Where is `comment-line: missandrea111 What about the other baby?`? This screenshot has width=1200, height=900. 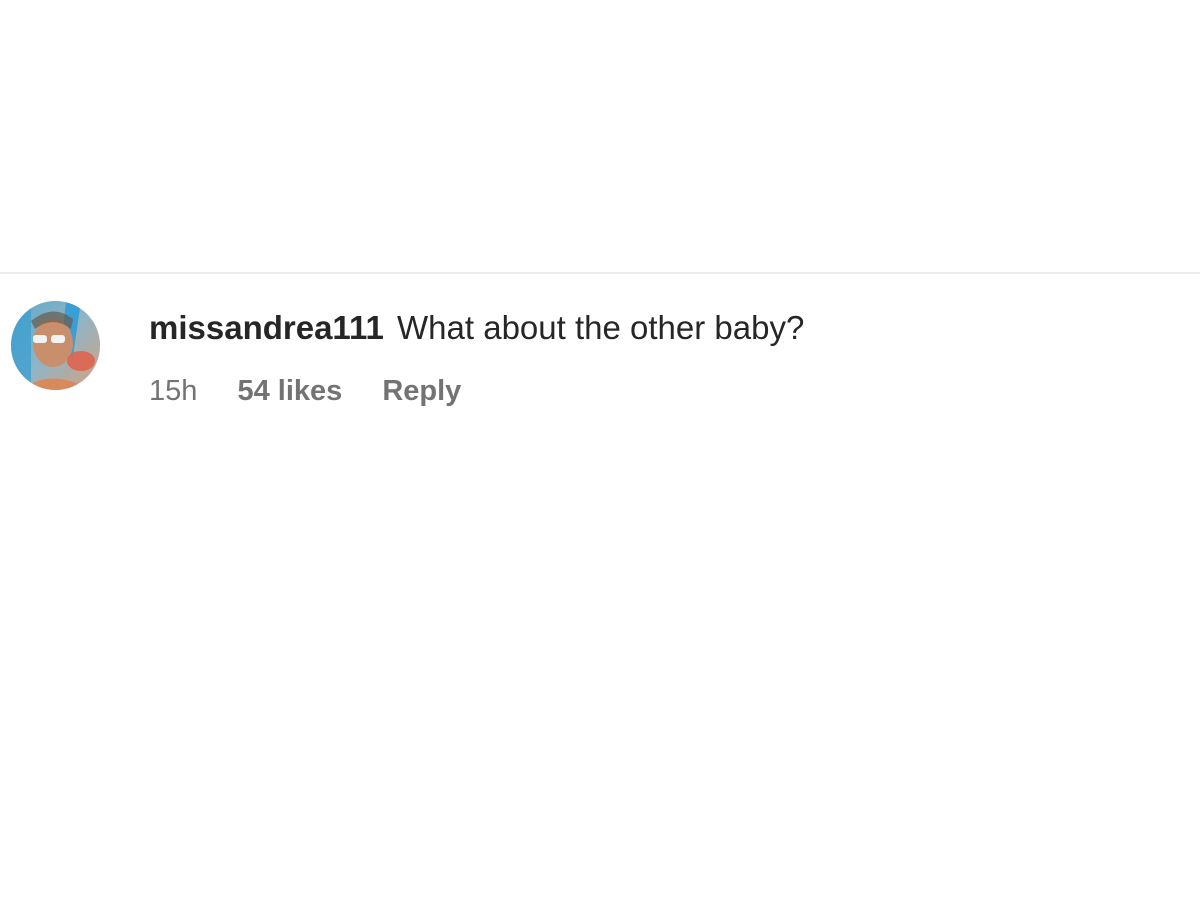 comment-line: missandrea111 What about the other baby? is located at coordinates (649, 328).